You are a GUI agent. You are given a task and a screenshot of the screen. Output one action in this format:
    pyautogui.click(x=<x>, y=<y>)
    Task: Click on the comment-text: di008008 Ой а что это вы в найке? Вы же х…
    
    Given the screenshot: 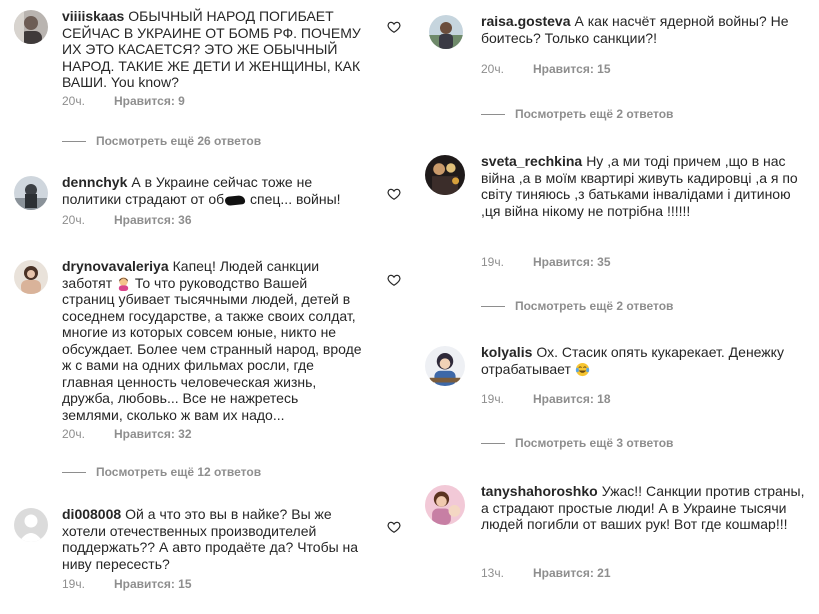 What is the action you would take?
    pyautogui.click(x=212, y=539)
    